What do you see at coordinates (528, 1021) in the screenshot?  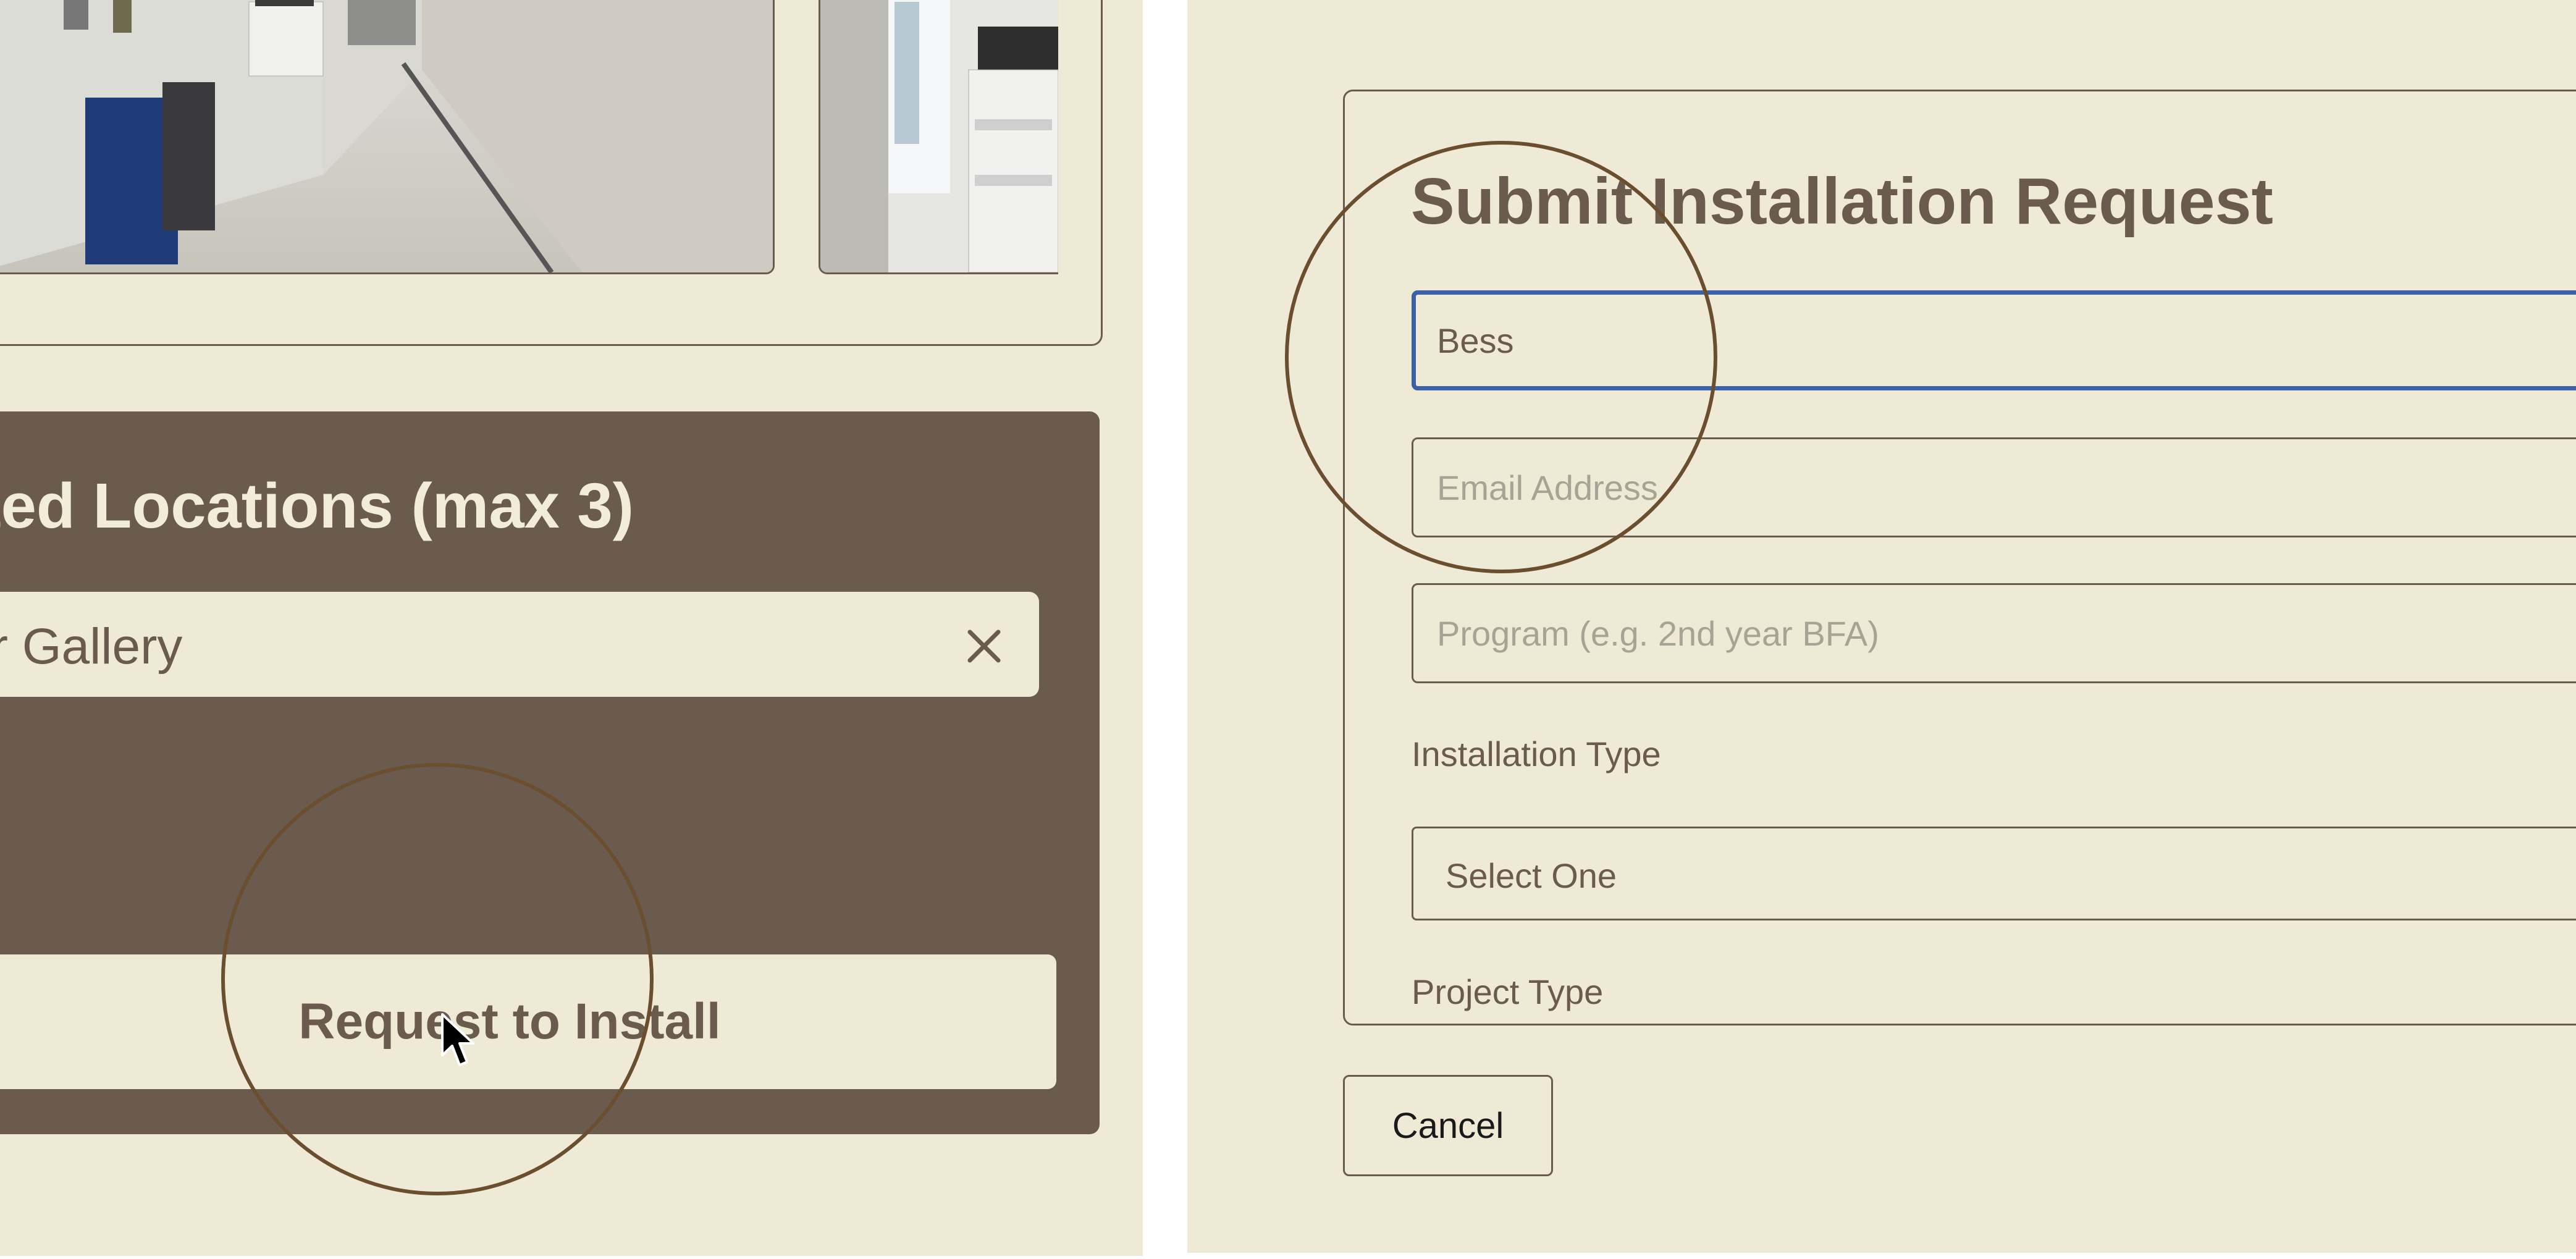 I see `request-to-install-button: Request to Install` at bounding box center [528, 1021].